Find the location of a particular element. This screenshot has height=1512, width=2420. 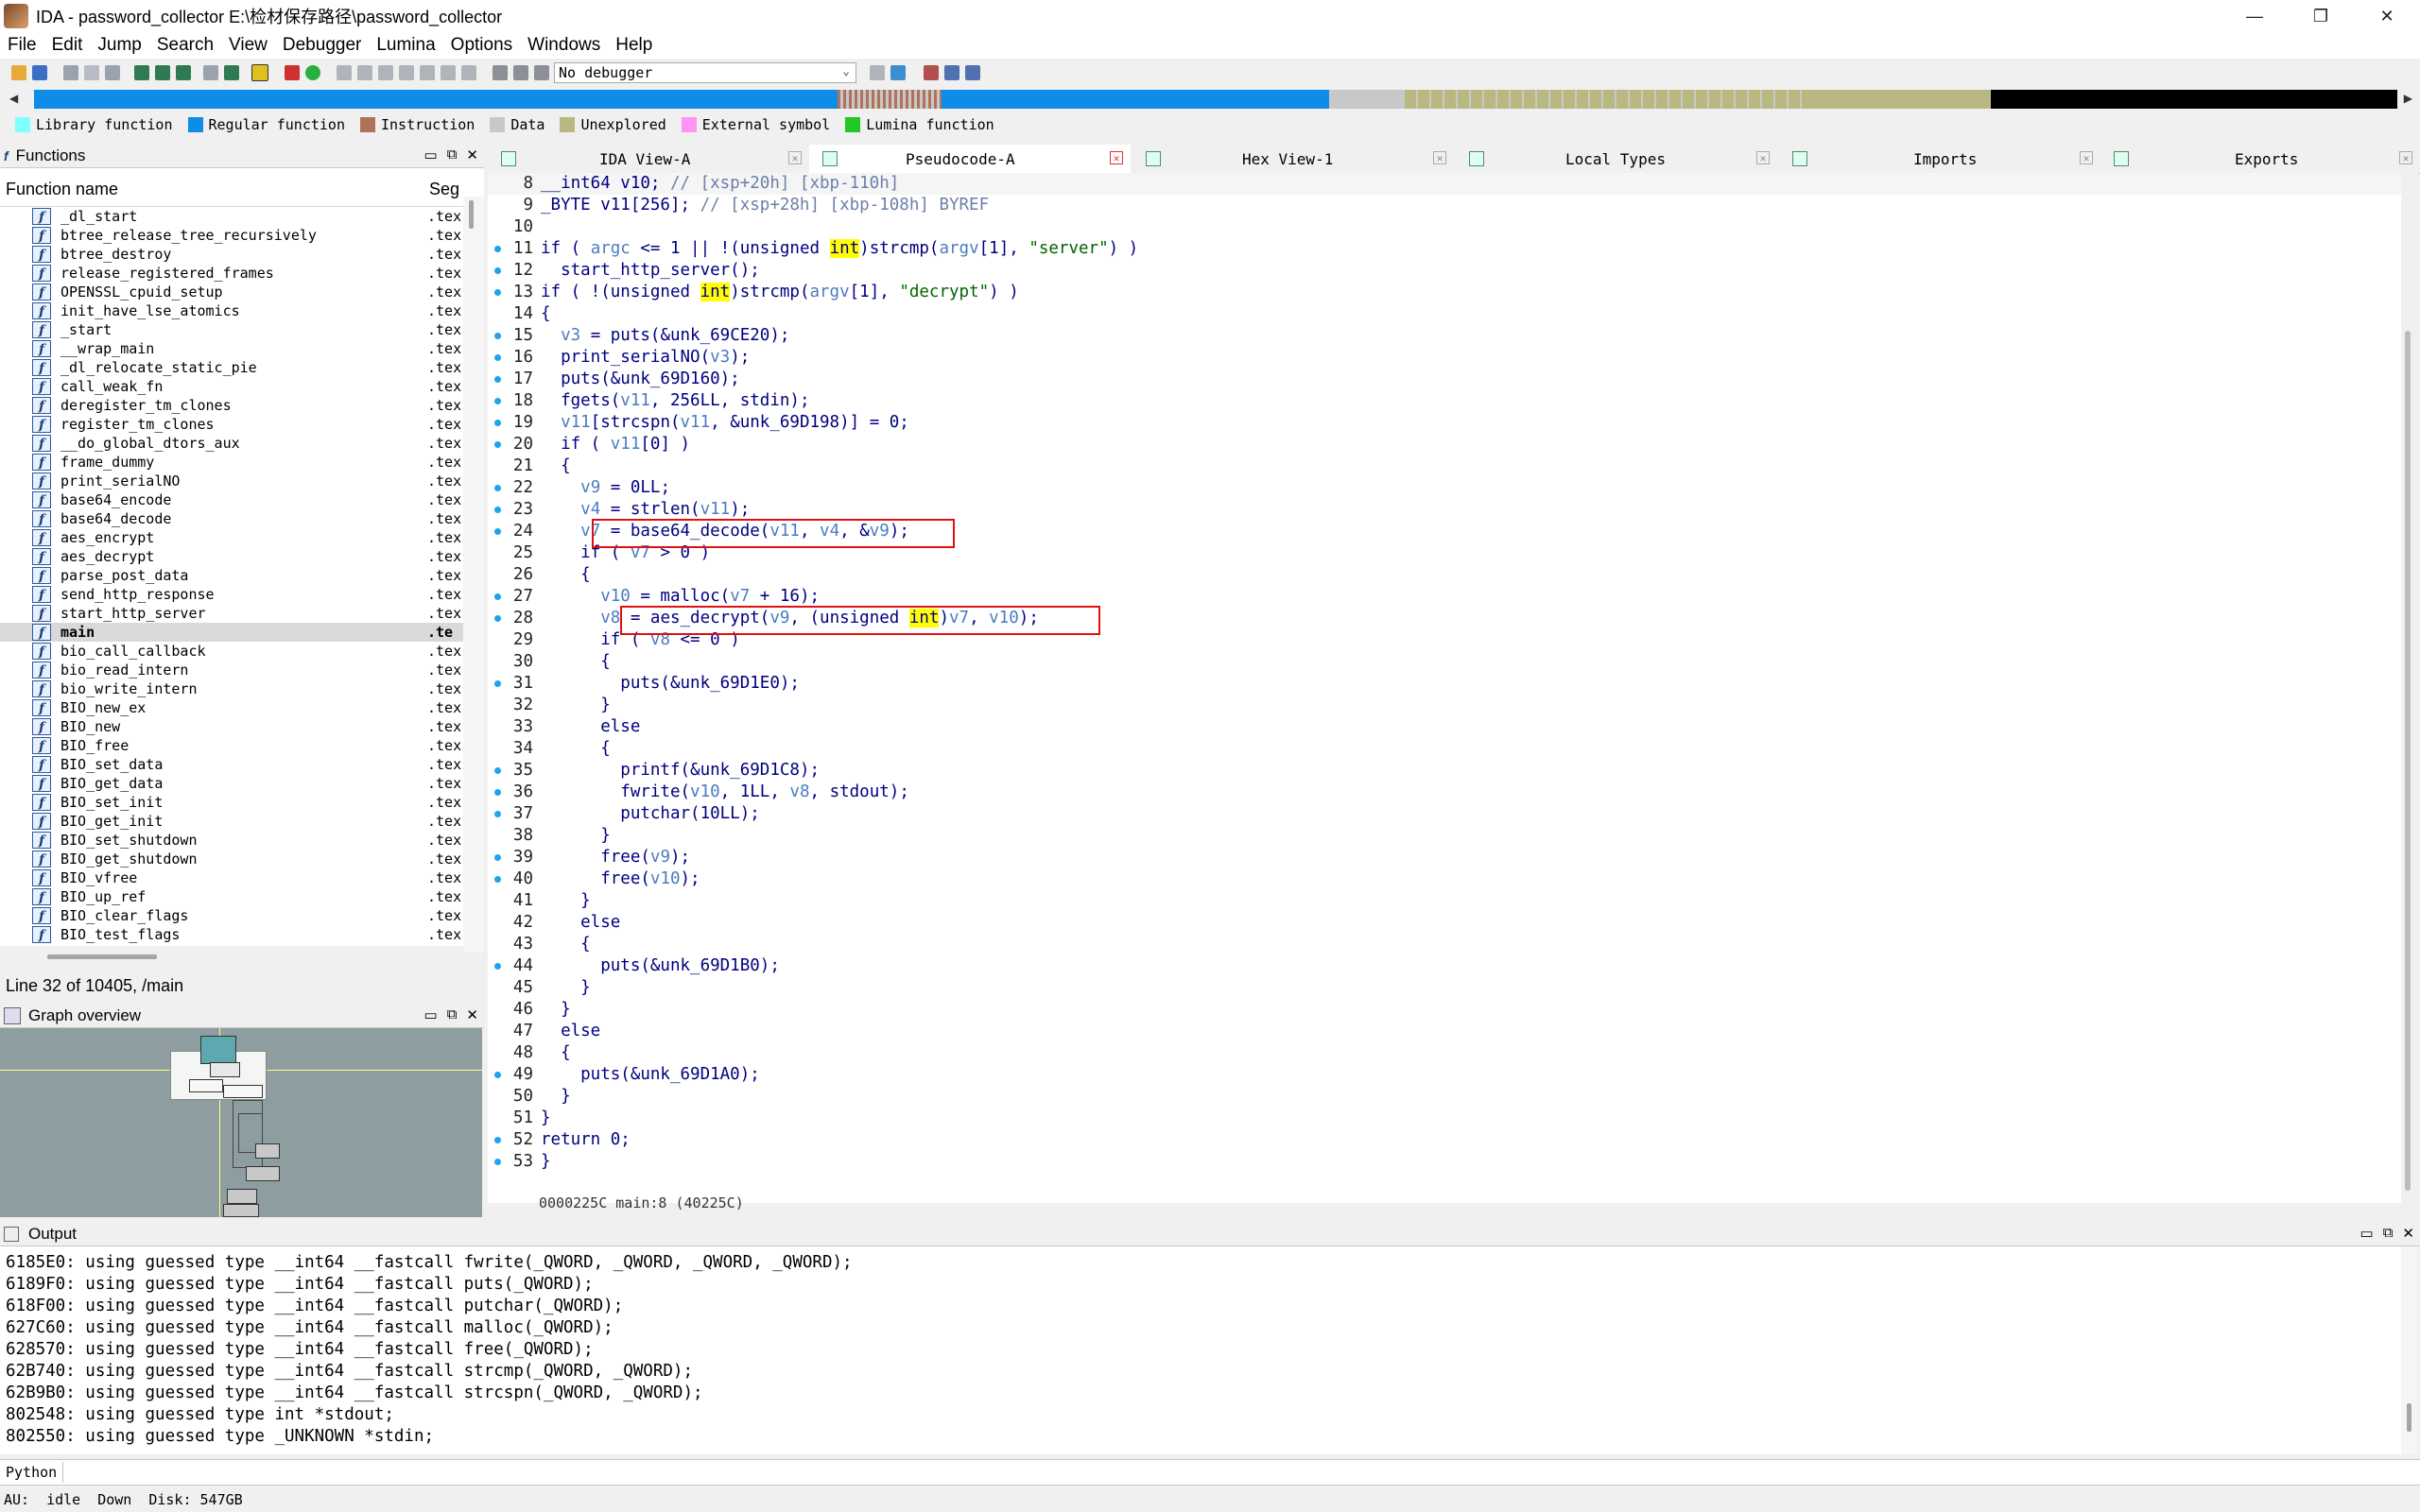

code-line: 45 } is located at coordinates (1445, 988).